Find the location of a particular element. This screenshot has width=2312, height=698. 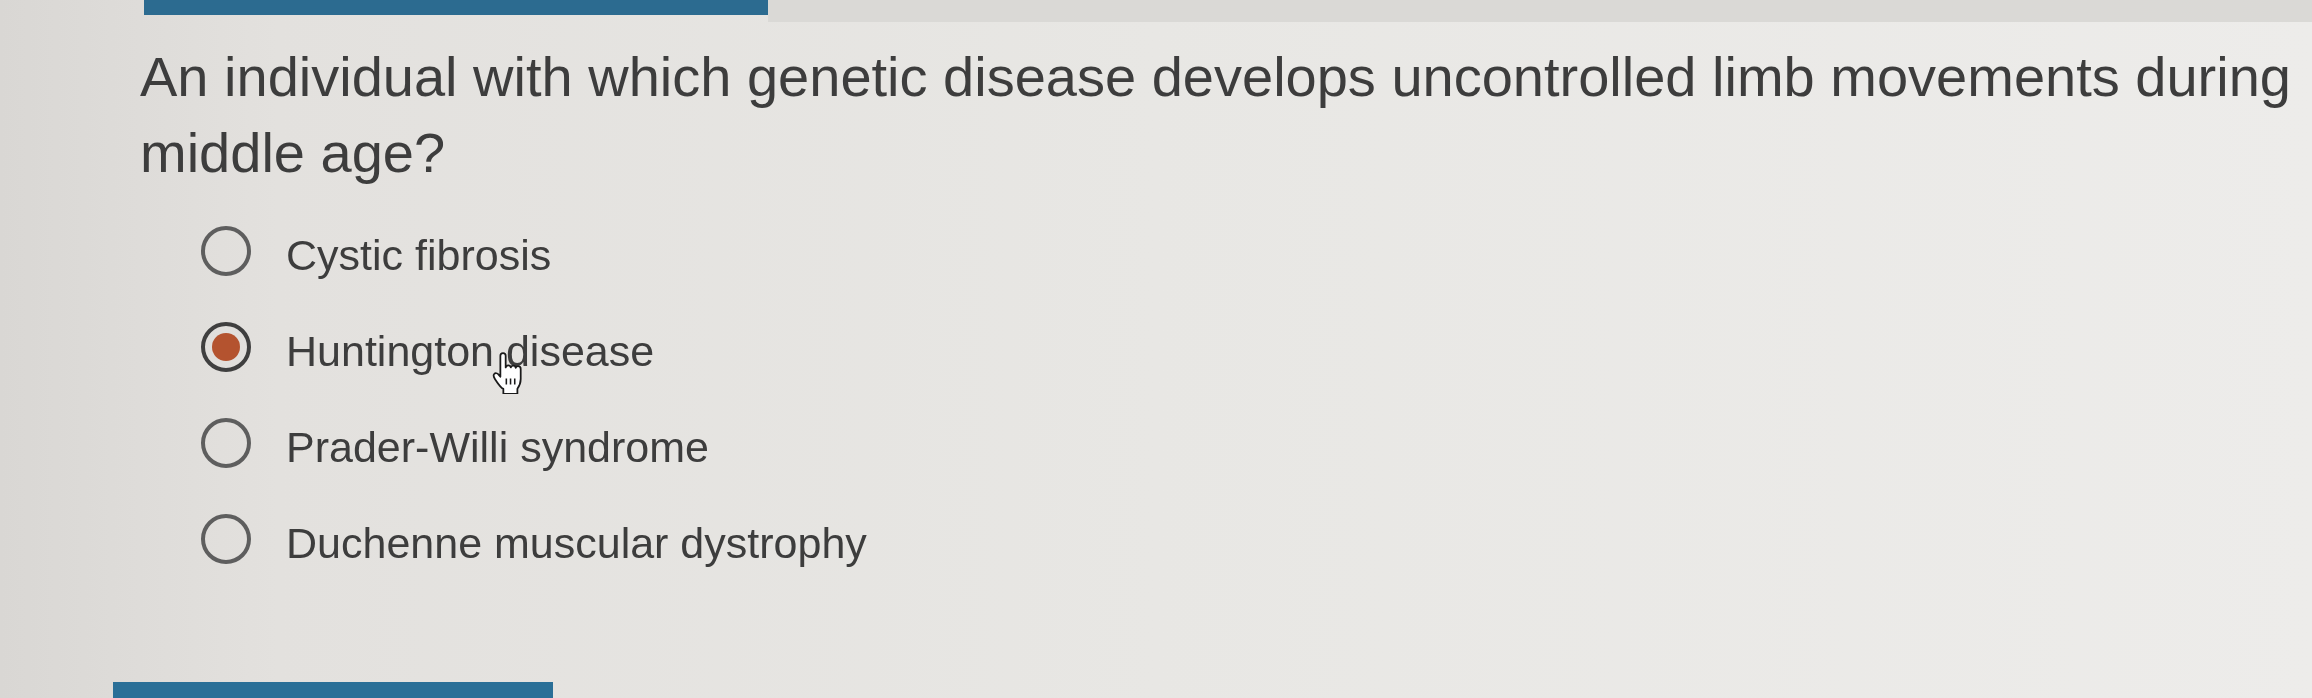

option-label: Huntington disease is located at coordinates (470, 347).